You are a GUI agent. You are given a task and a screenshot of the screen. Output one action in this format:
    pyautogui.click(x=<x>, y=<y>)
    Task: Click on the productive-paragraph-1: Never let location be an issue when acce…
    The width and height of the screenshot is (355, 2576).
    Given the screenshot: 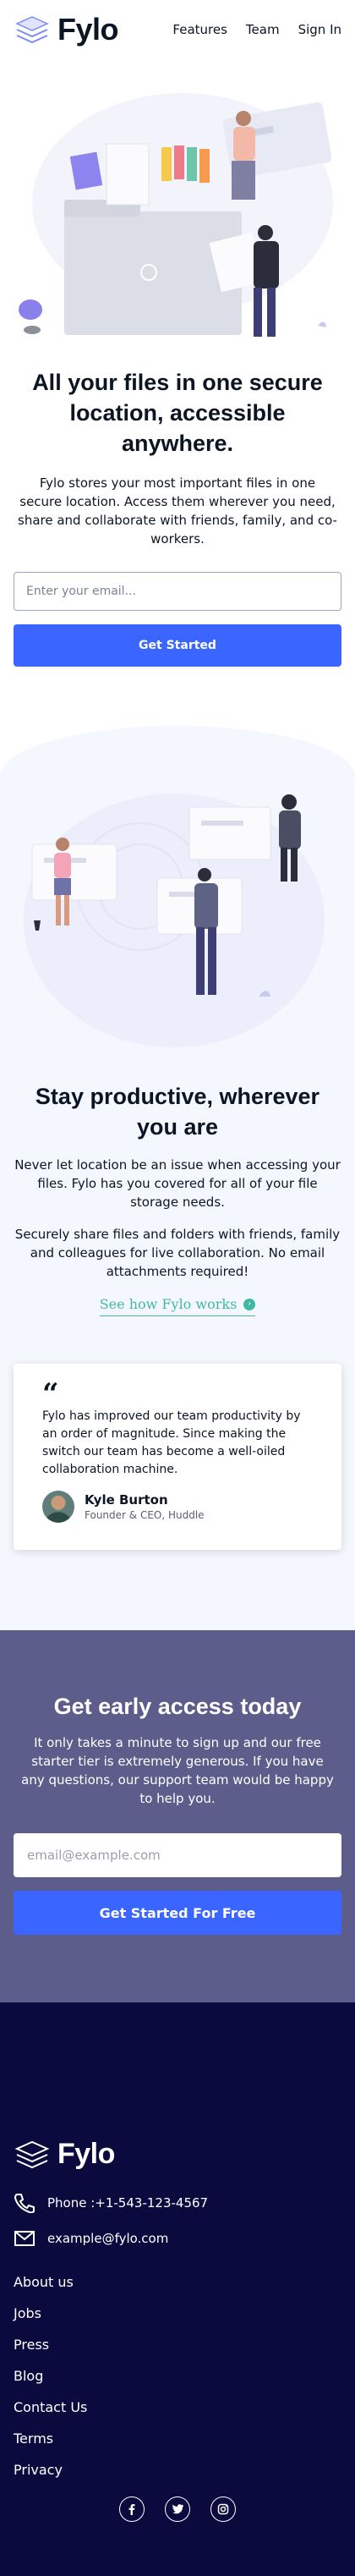 What is the action you would take?
    pyautogui.click(x=177, y=1183)
    